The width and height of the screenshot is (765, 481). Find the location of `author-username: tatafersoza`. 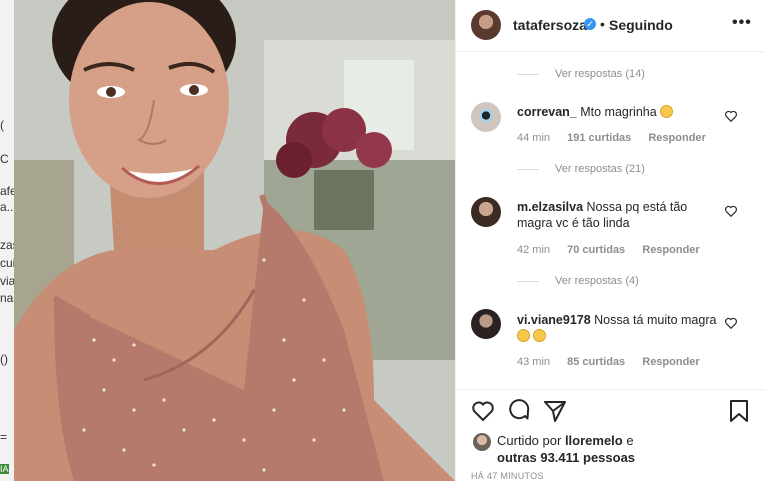

author-username: tatafersoza is located at coordinates (550, 25).